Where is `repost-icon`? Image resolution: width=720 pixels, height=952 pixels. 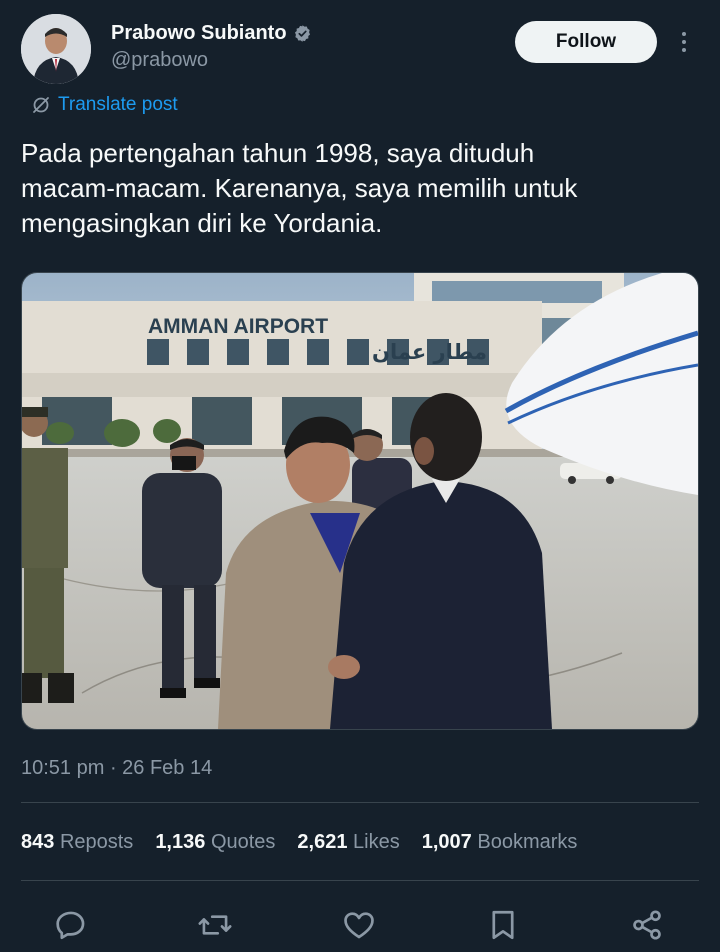
repost-icon is located at coordinates (215, 925).